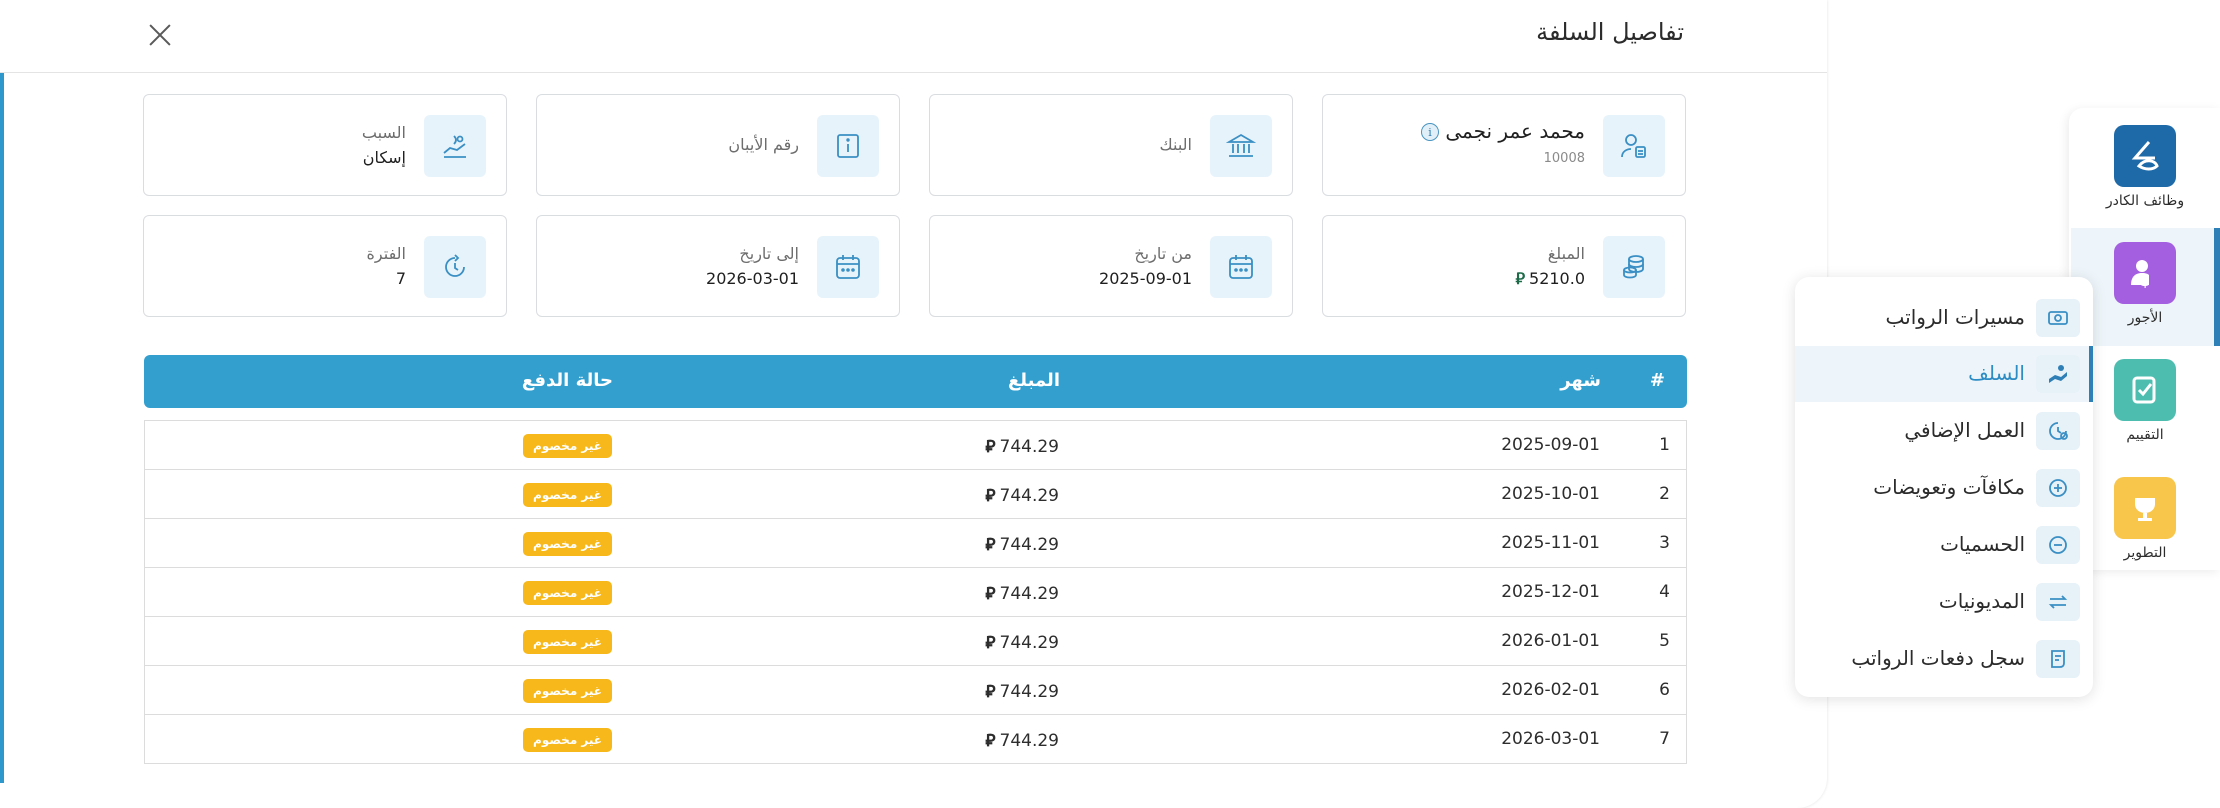 The image size is (2220, 808). What do you see at coordinates (455, 267) in the screenshot?
I see `period-icon` at bounding box center [455, 267].